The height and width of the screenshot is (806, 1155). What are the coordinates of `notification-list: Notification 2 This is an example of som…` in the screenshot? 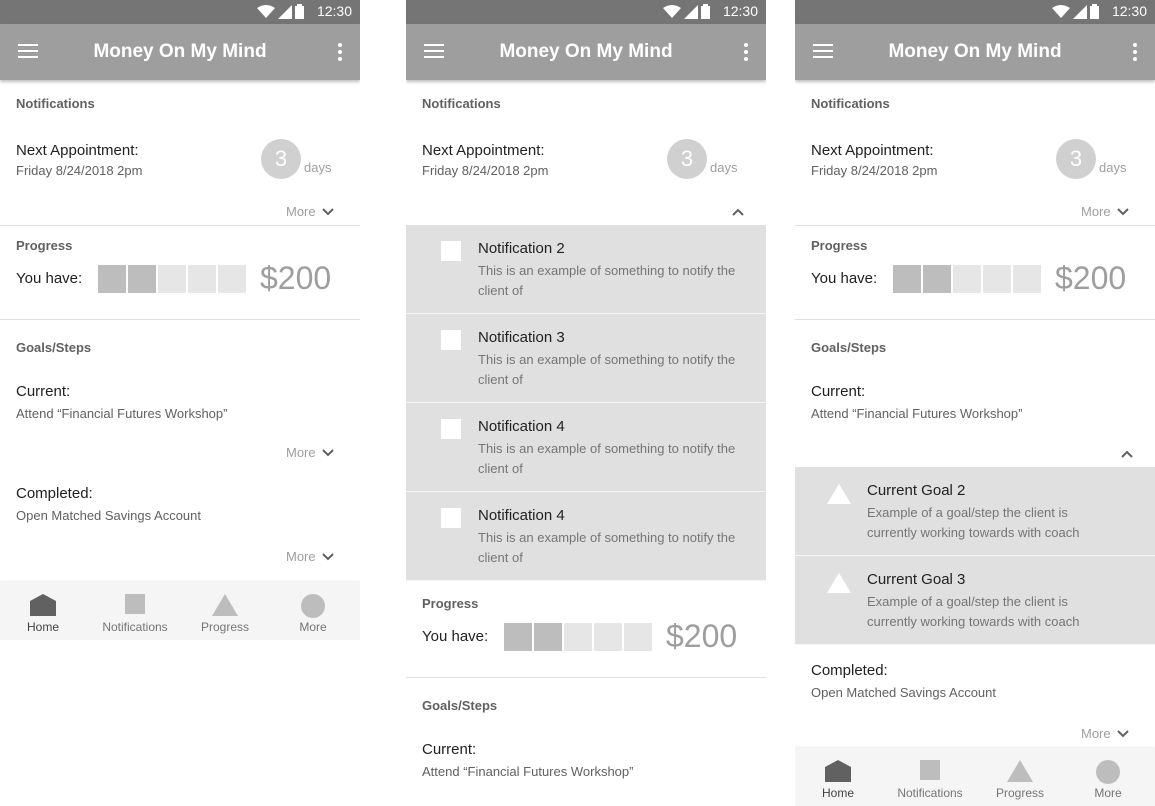 It's located at (586, 403).